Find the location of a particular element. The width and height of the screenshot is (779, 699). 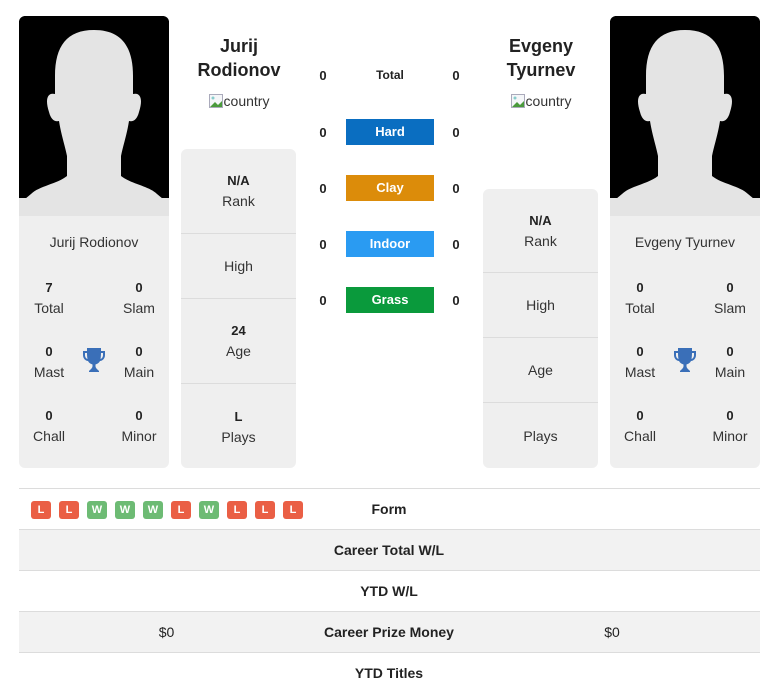

player1-minor-titles: 0 Minor is located at coordinates (139, 426).